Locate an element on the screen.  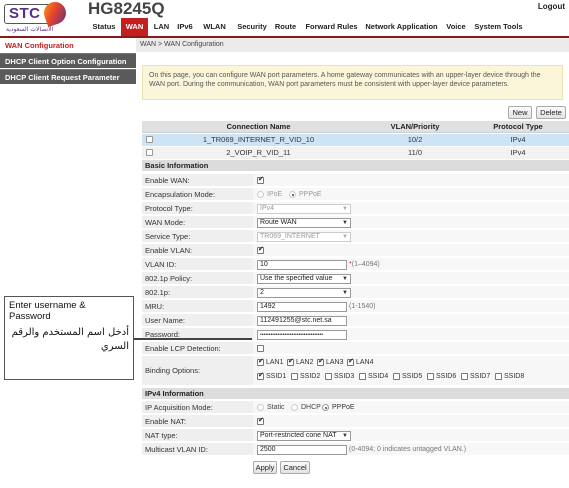
nav-security: Security is located at coordinates (252, 27).